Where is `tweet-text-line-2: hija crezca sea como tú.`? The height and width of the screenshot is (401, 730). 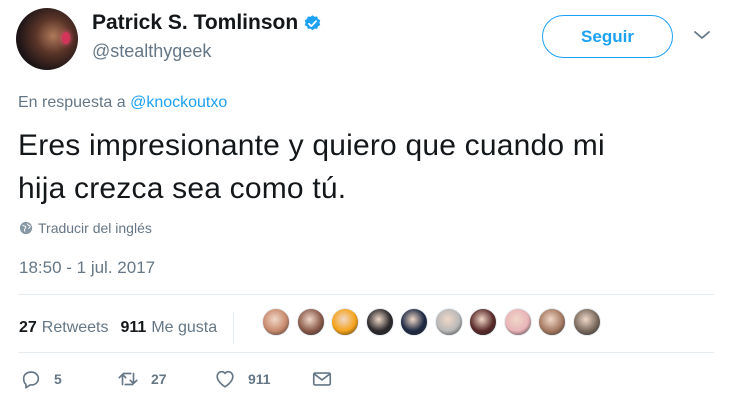 tweet-text-line-2: hija crezca sea como tú. is located at coordinates (182, 188).